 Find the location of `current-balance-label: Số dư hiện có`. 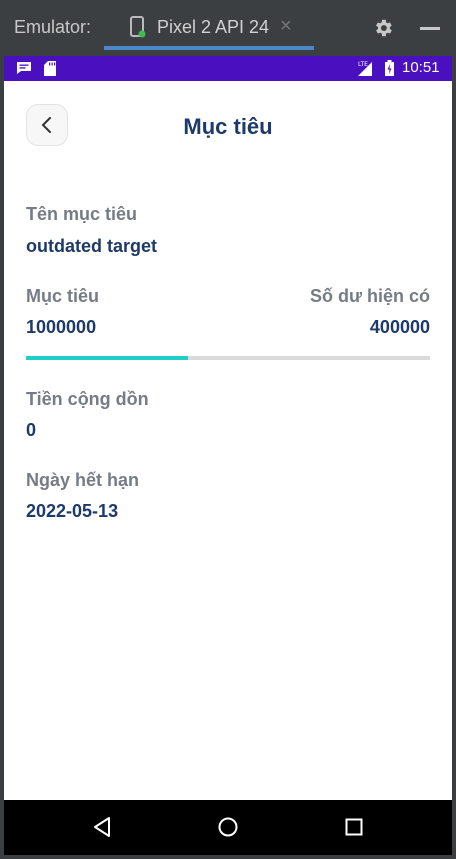

current-balance-label: Số dư hiện có is located at coordinates (369, 296).